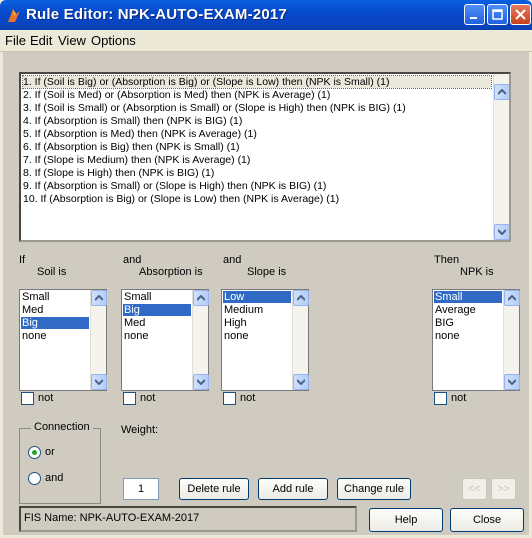 This screenshot has width=532, height=538. Describe the element at coordinates (440, 398) in the screenshot. I see `npk-not-checkbox` at that location.